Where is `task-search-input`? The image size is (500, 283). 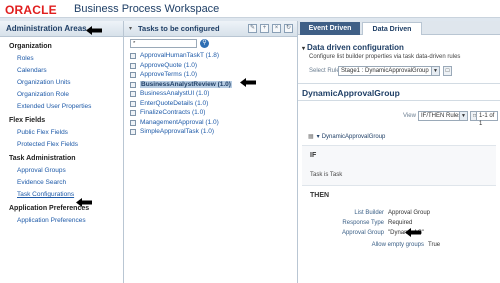
task-search-input is located at coordinates (163, 43).